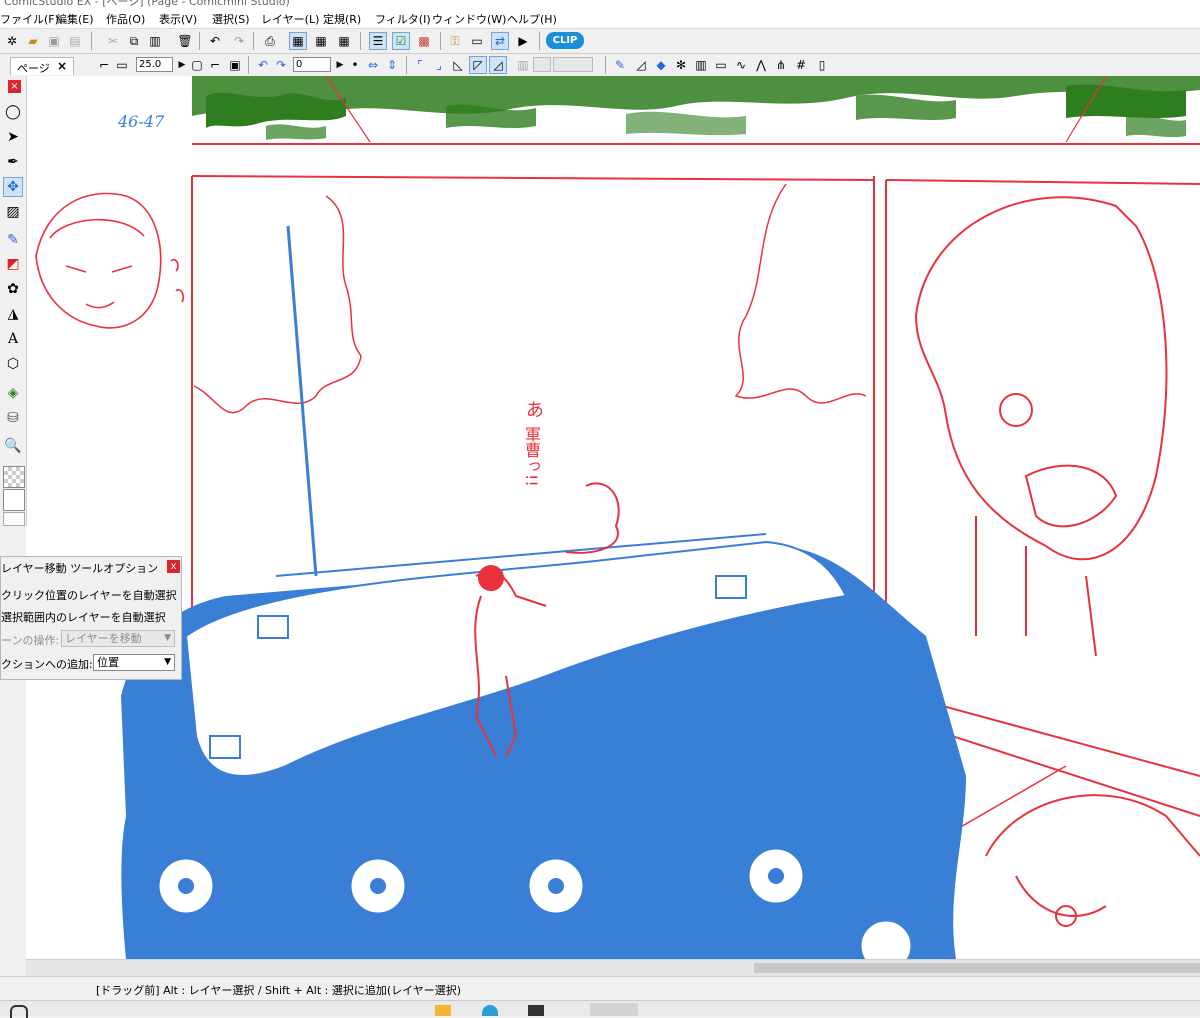 The image size is (1200, 1018). What do you see at coordinates (33, 68) in the screenshot?
I see `tab-page-label: ページ` at bounding box center [33, 68].